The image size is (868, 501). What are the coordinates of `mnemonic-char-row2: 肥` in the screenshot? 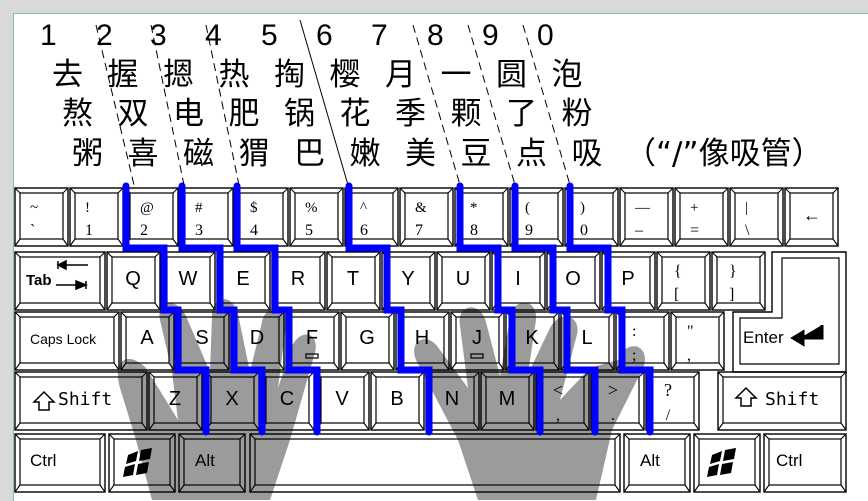 It's located at (244, 114).